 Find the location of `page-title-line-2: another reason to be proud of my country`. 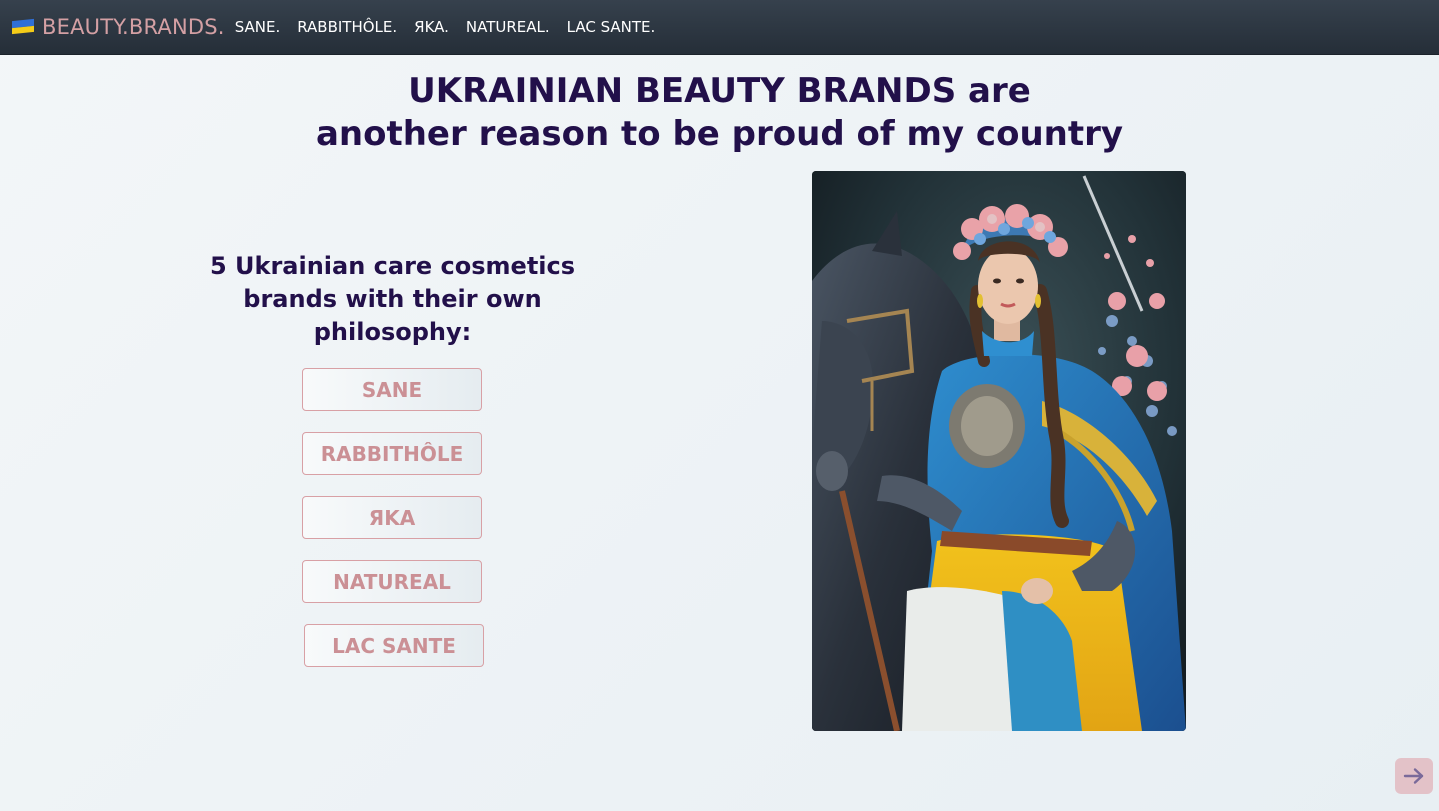

page-title-line-2: another reason to be proud of my country is located at coordinates (719, 134).